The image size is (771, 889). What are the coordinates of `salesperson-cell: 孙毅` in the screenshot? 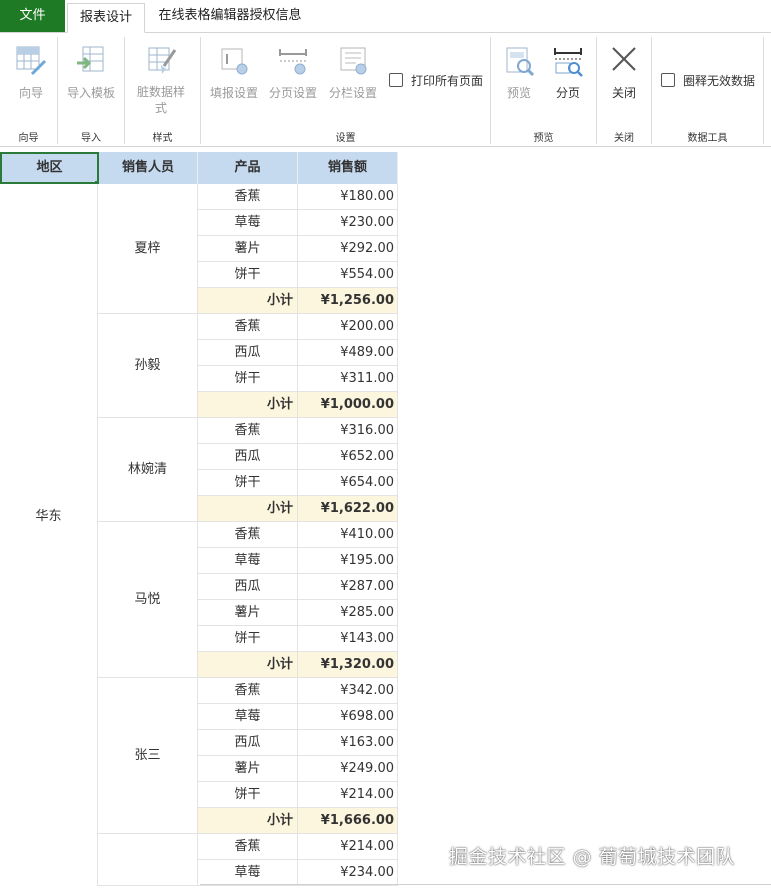 It's located at (148, 366).